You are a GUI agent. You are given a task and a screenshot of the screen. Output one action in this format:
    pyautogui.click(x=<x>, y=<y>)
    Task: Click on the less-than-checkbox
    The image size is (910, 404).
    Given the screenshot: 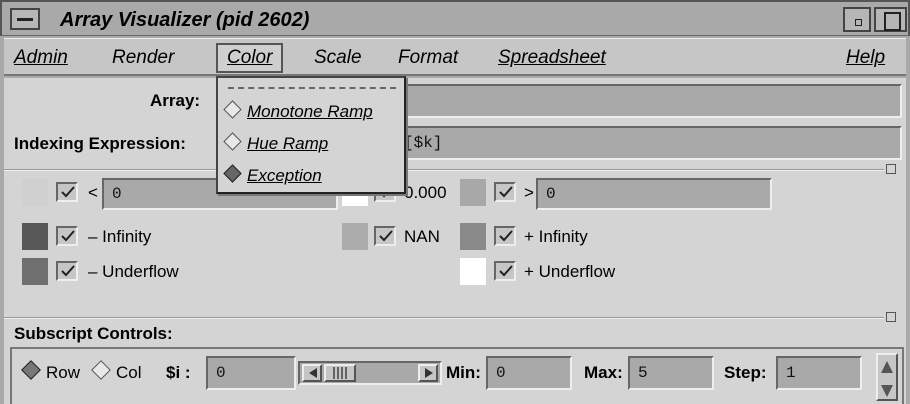 What is the action you would take?
    pyautogui.click(x=67, y=192)
    